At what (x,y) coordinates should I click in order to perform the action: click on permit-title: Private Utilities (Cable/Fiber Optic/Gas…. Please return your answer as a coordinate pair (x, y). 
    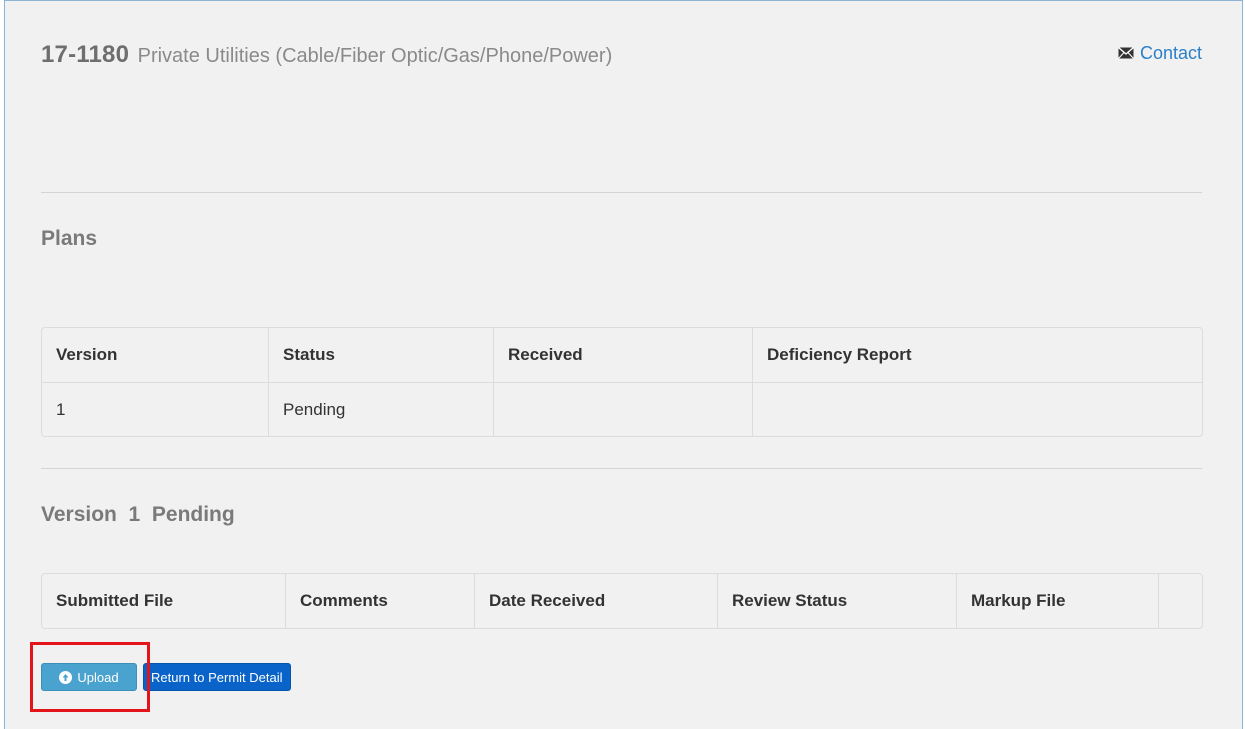
    Looking at the image, I should click on (375, 56).